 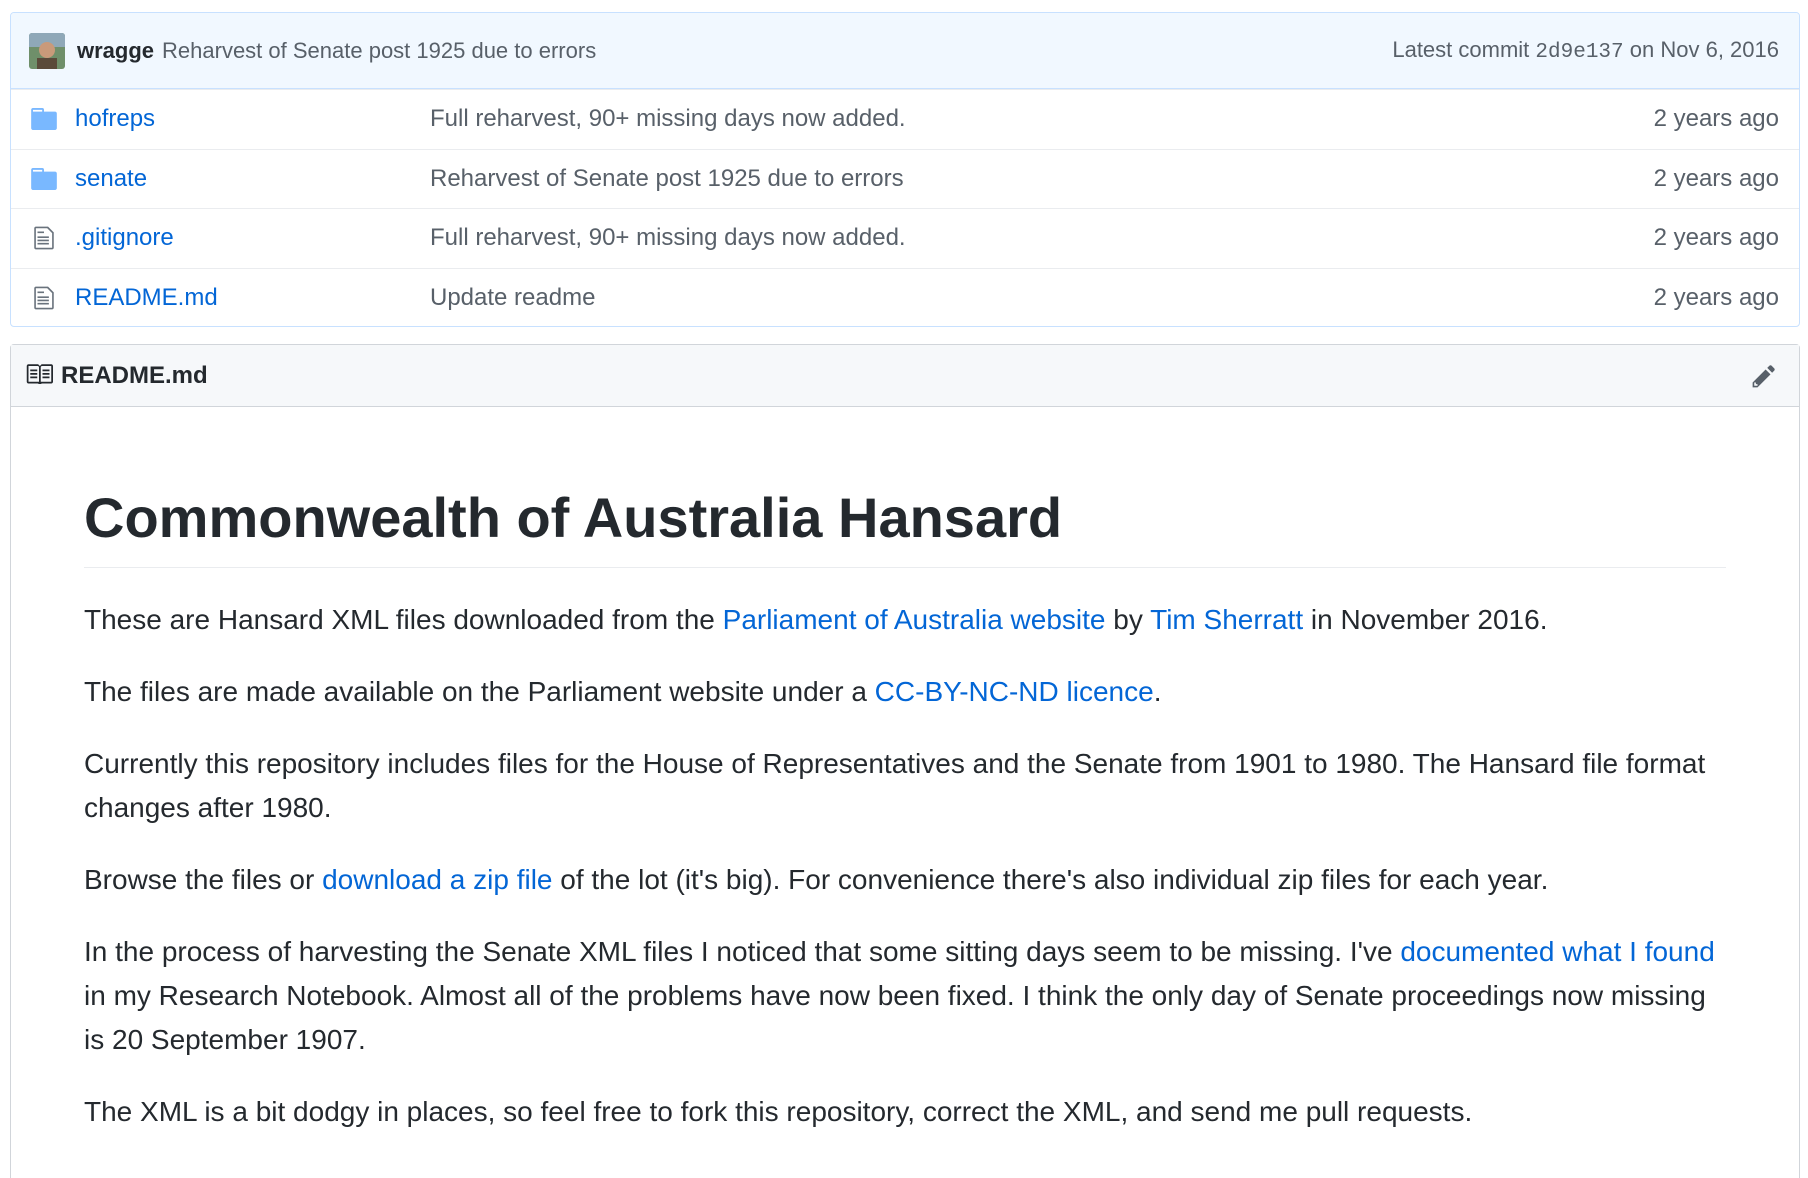 What do you see at coordinates (252, 238) in the screenshot?
I see `file-link-gitignore: .gitignore` at bounding box center [252, 238].